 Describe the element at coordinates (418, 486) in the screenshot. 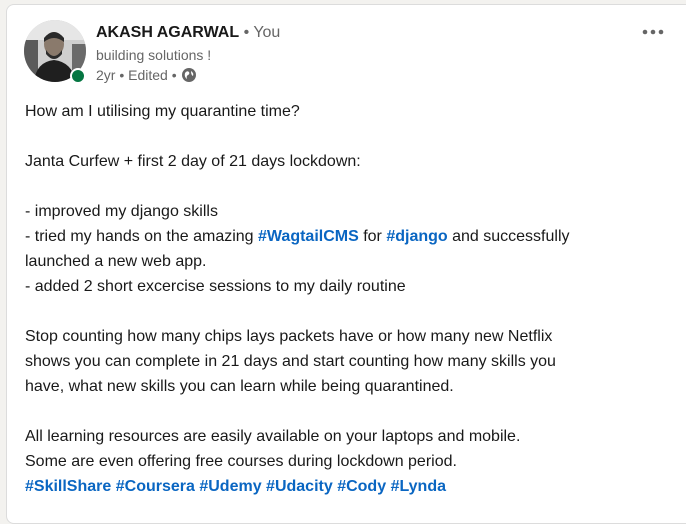

I see `hashtag-link: #Lynda` at that location.